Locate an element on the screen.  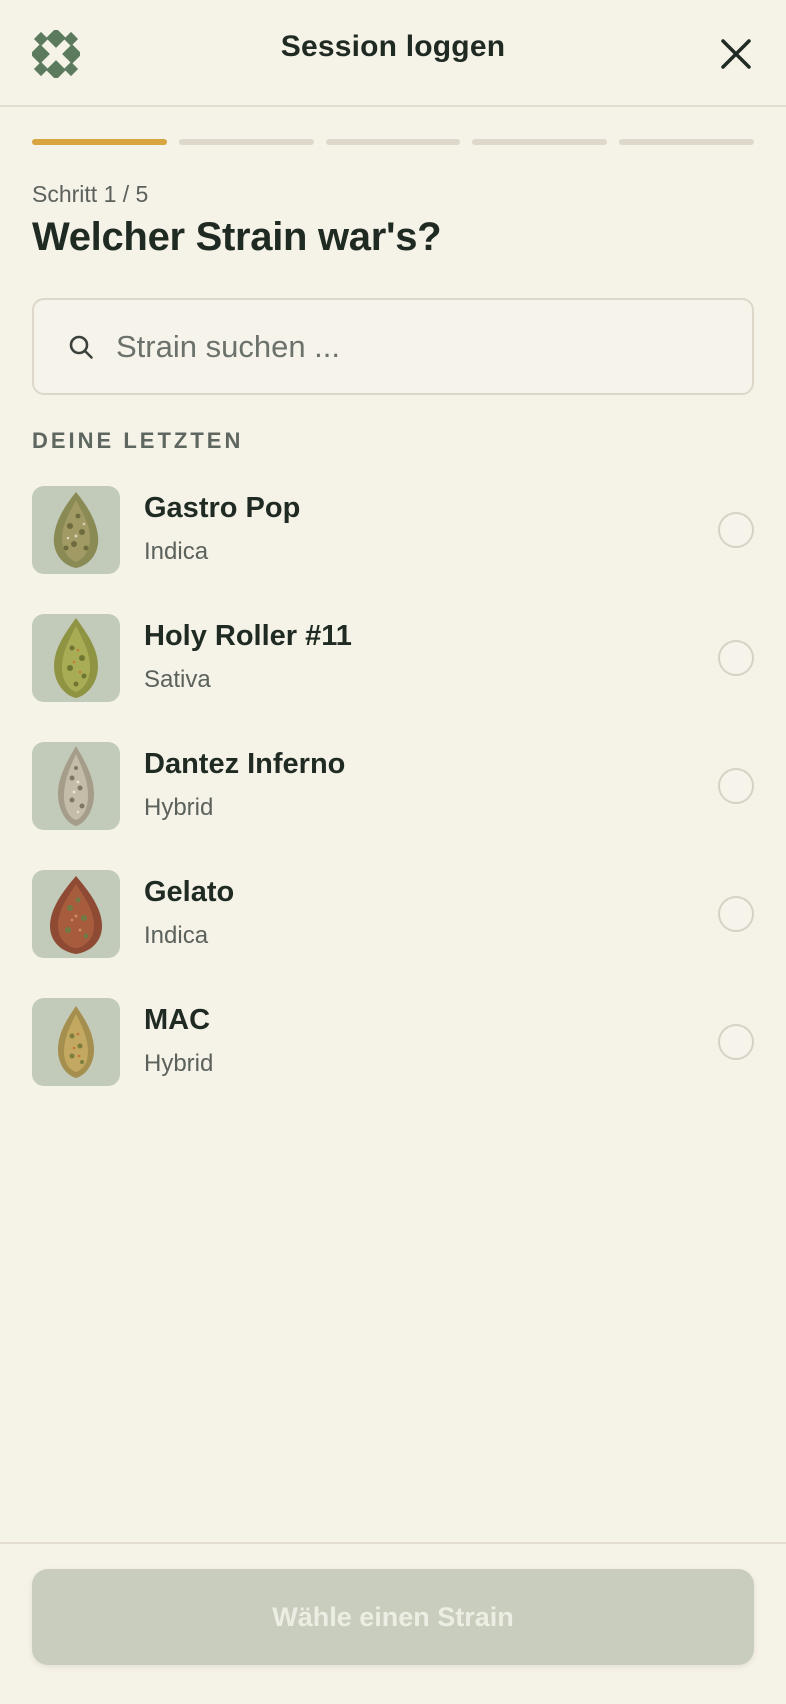
close-button is located at coordinates (736, 54).